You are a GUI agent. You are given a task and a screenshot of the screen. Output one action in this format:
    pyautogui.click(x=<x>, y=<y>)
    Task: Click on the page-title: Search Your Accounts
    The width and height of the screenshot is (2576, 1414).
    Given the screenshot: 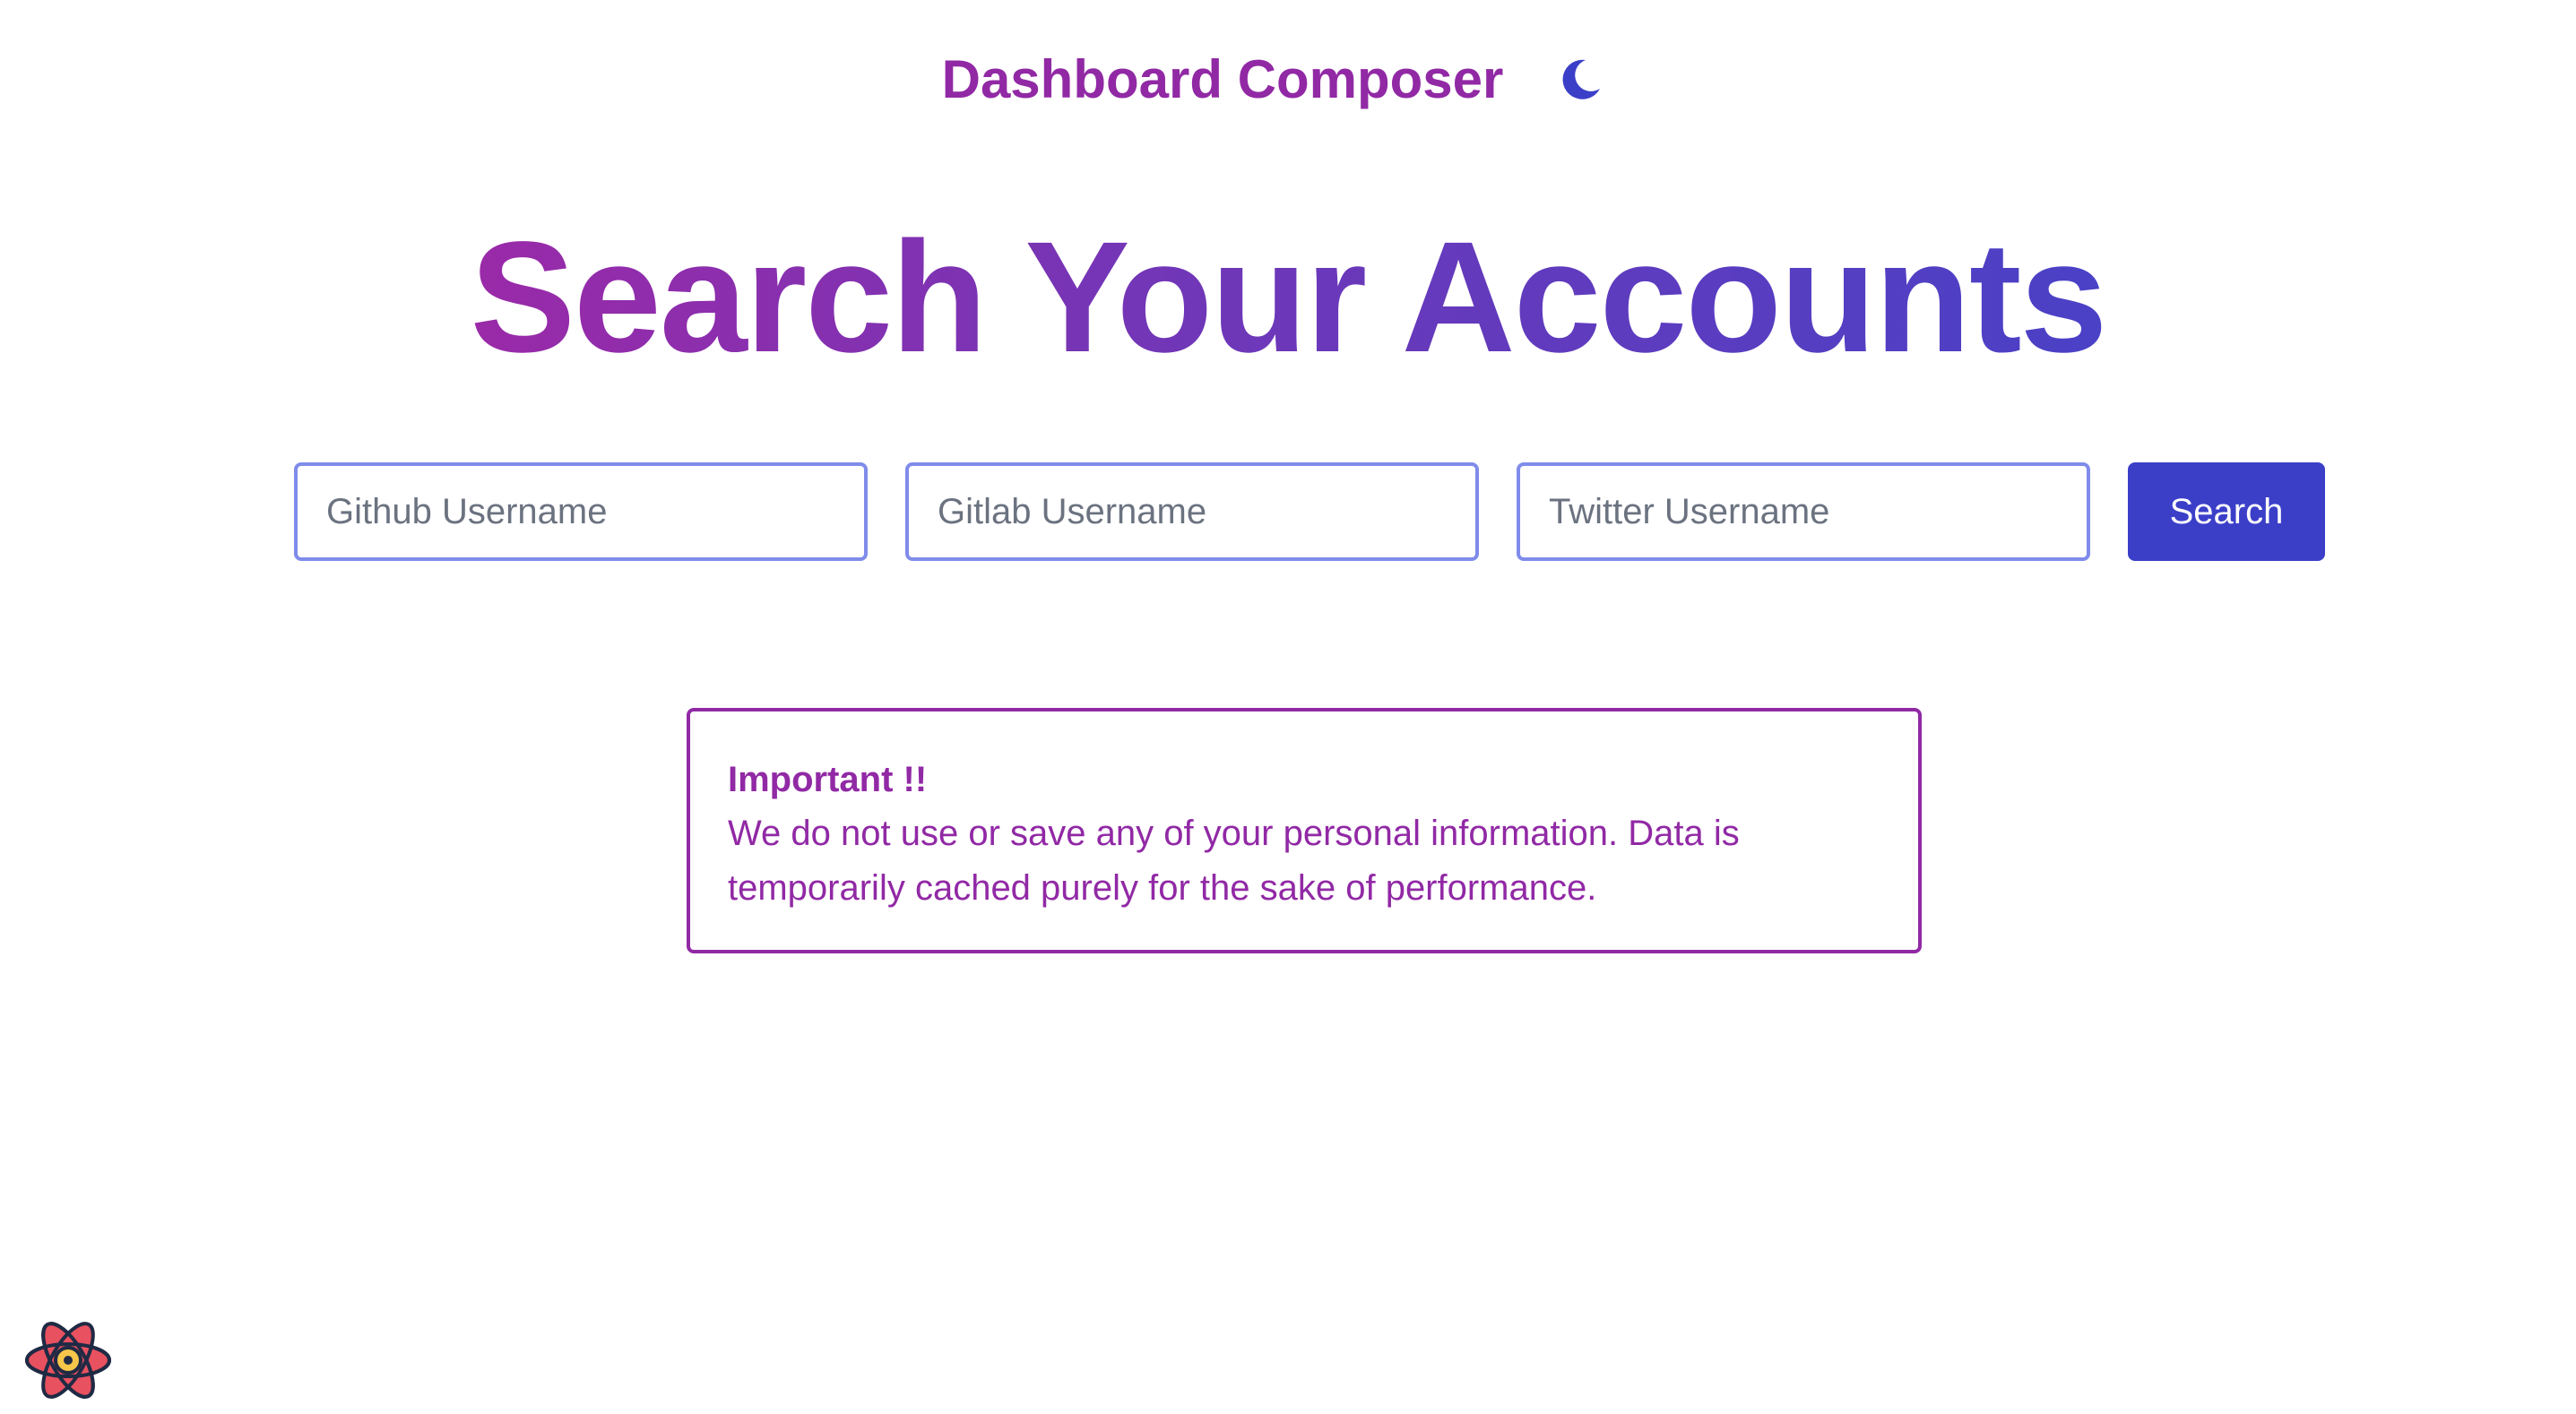 What is the action you would take?
    pyautogui.click(x=1289, y=297)
    